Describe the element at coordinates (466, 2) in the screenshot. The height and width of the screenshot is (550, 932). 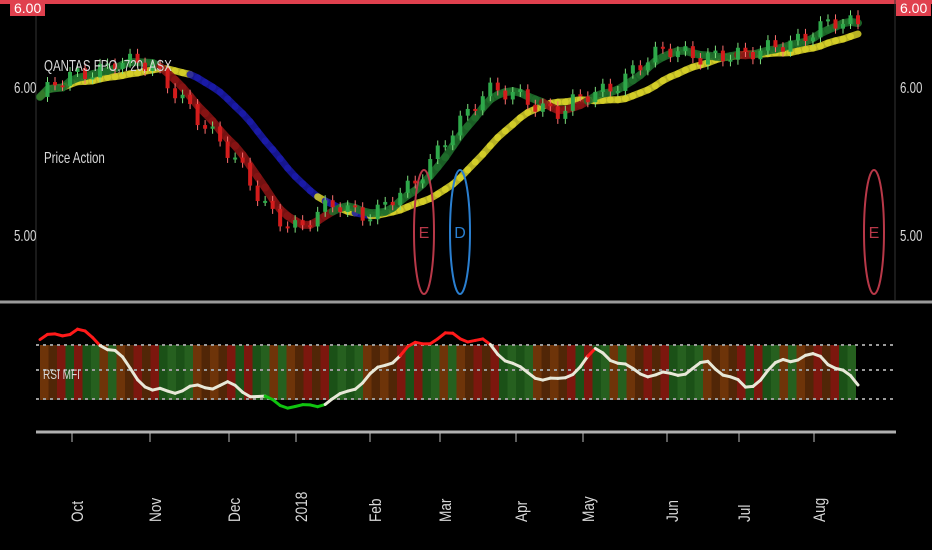
I see `top-price-line` at that location.